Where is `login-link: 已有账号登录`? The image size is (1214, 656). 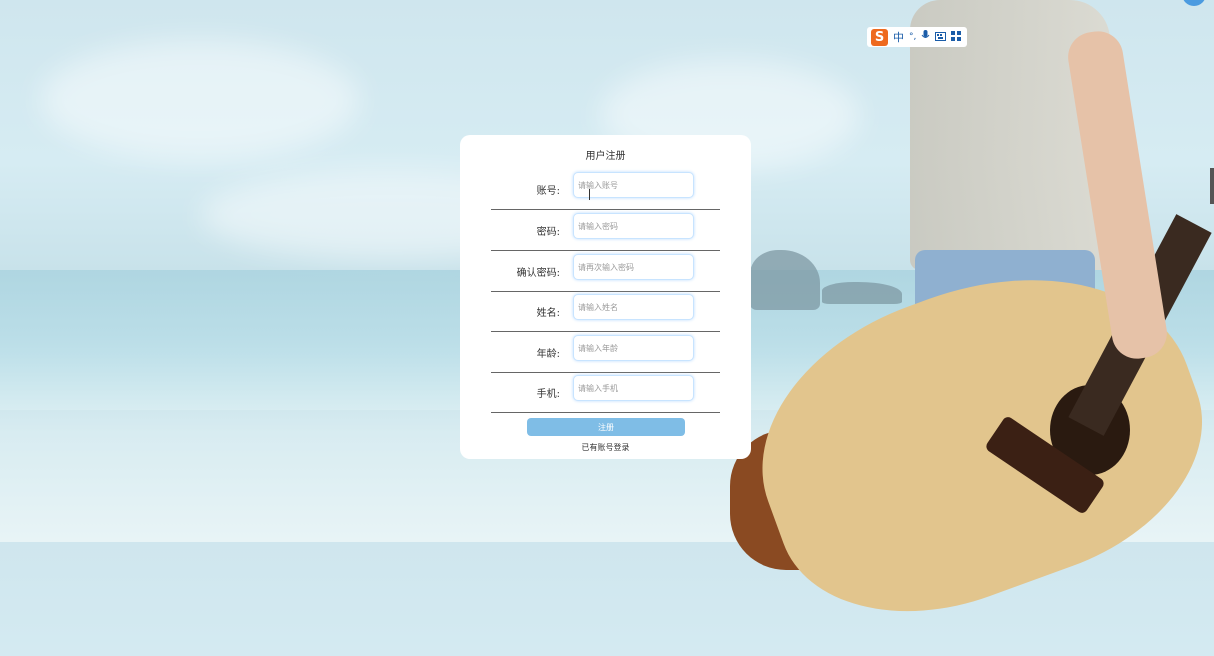 login-link: 已有账号登录 is located at coordinates (605, 447).